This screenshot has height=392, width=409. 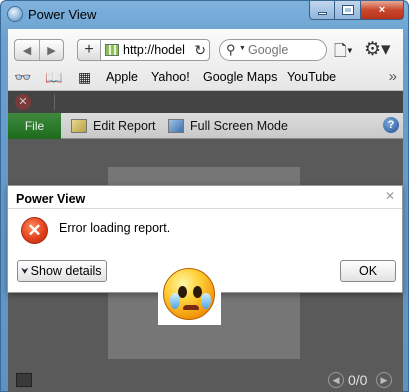 What do you see at coordinates (391, 125) in the screenshot?
I see `help-icon: ?` at bounding box center [391, 125].